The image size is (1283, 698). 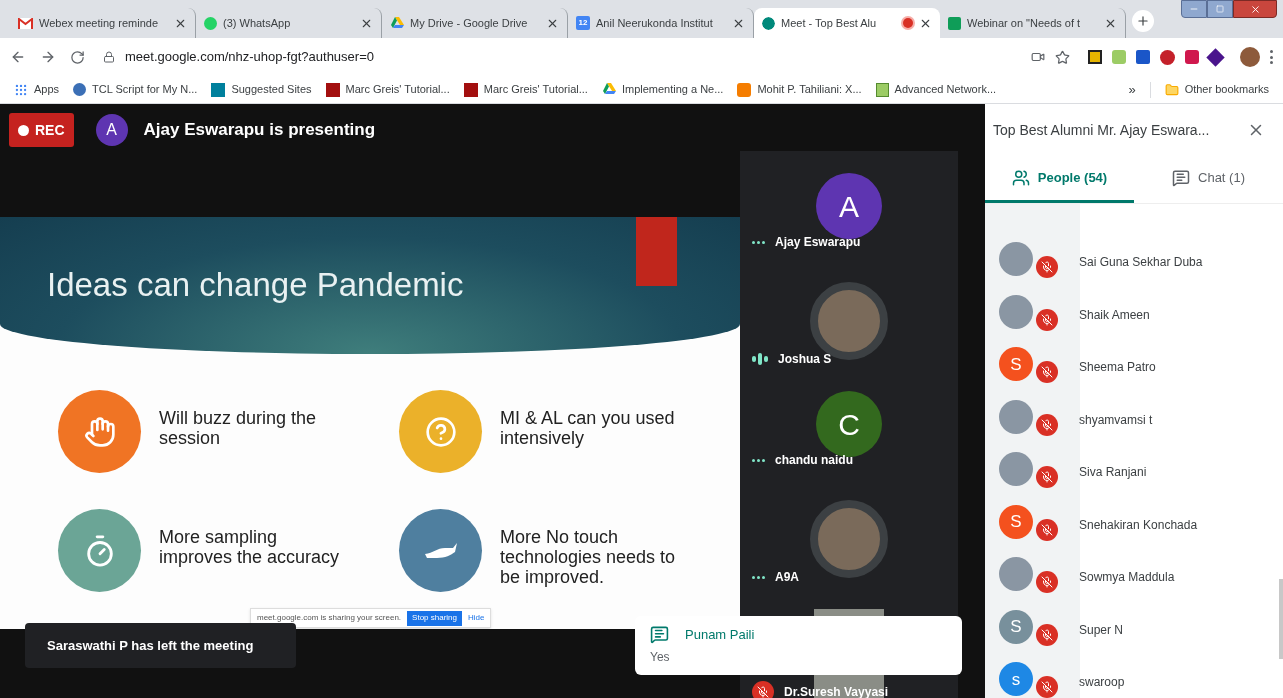 What do you see at coordinates (1208, 179) in the screenshot?
I see `panel-tab: Chat (1)` at bounding box center [1208, 179].